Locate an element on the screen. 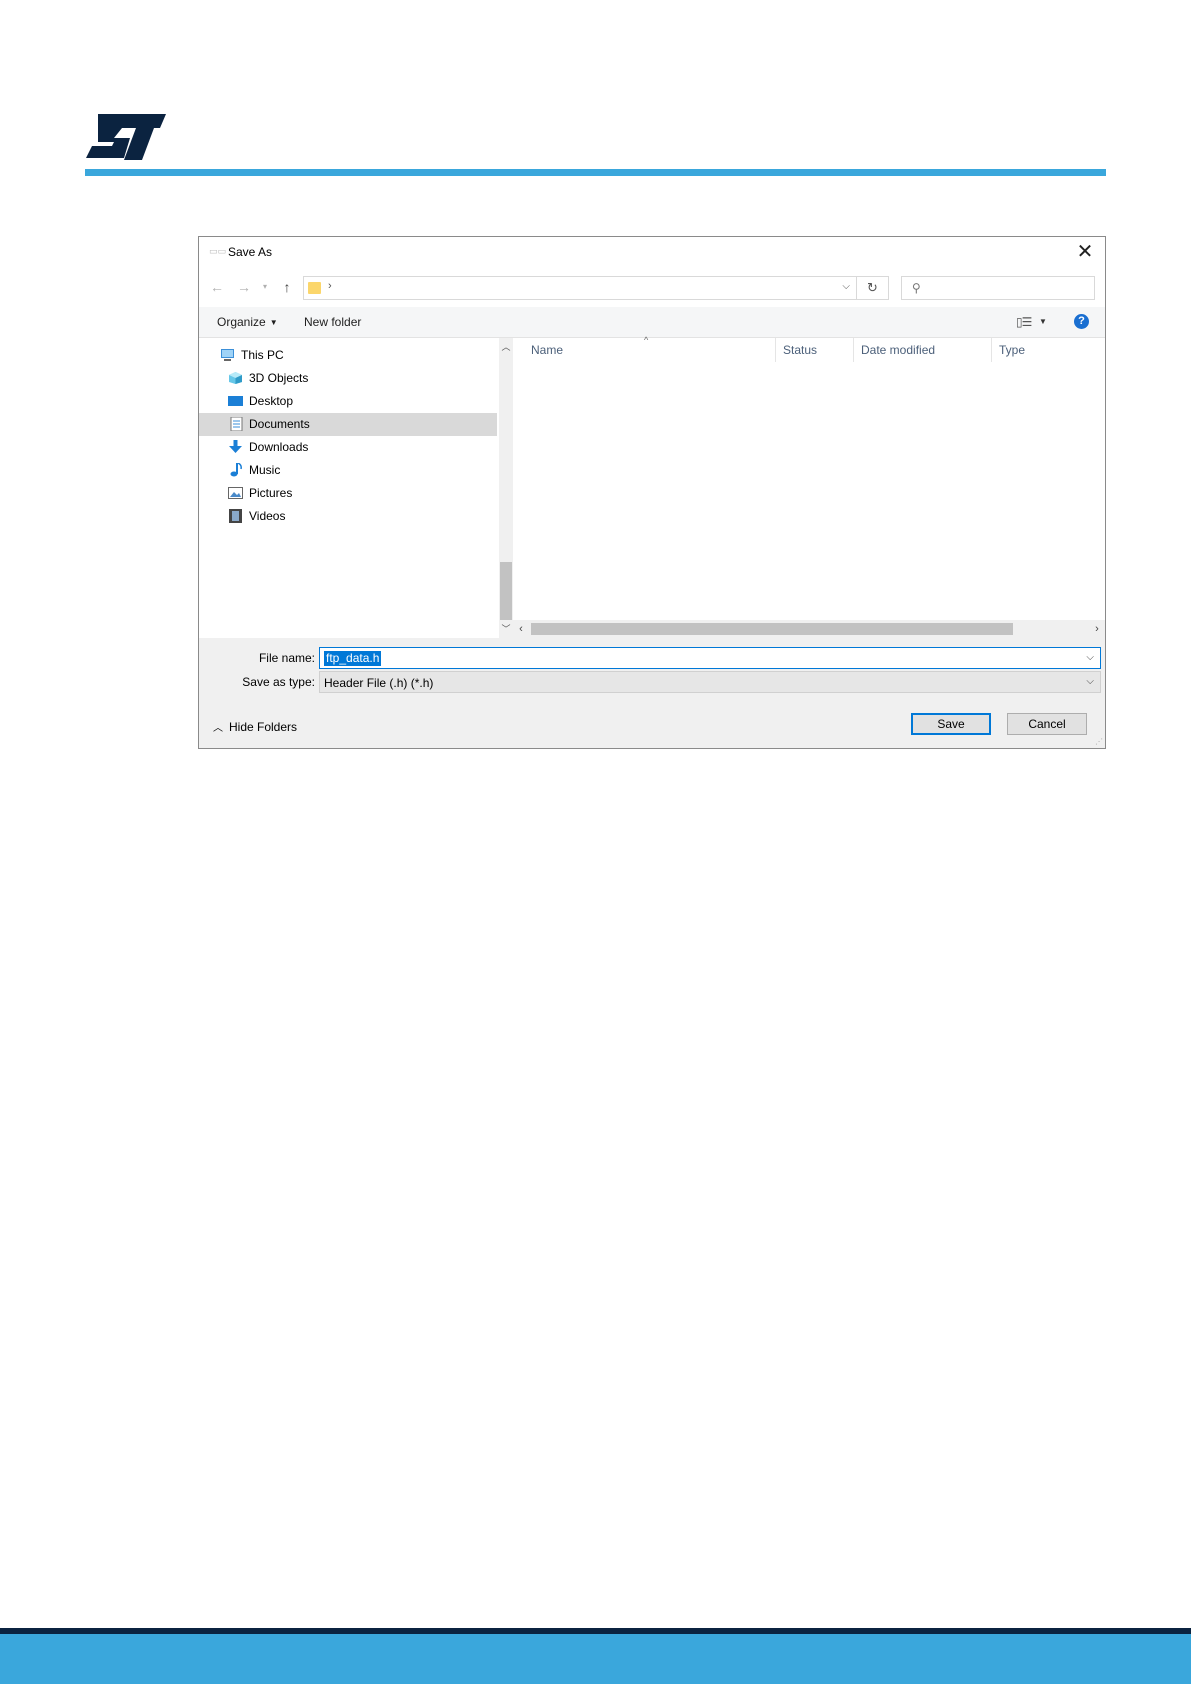 The width and height of the screenshot is (1191, 1684). column-header-type: Type is located at coordinates (1012, 350).